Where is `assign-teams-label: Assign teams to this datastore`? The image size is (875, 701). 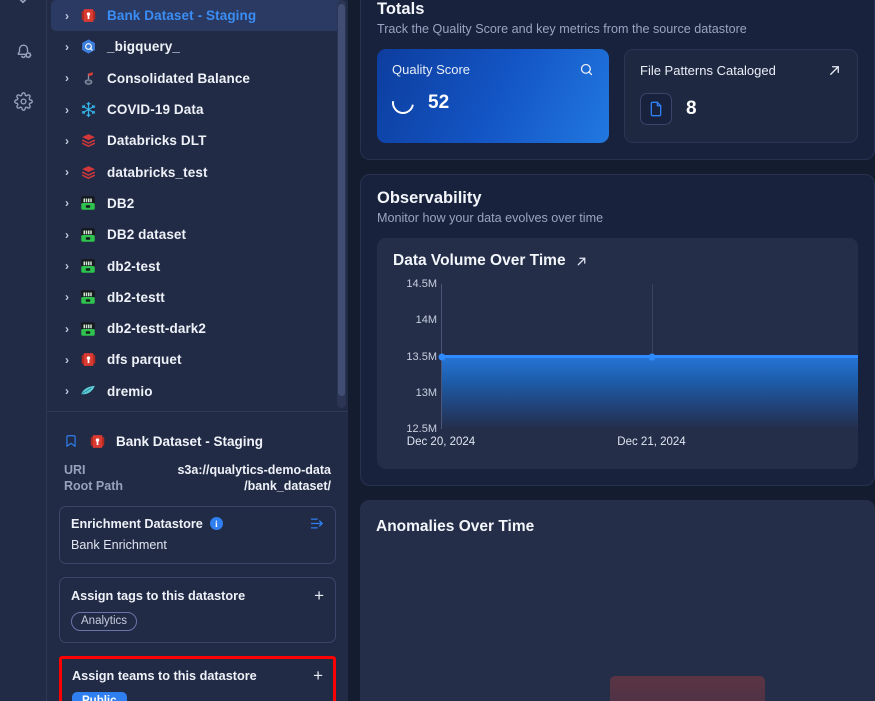 assign-teams-label: Assign teams to this datastore is located at coordinates (164, 675).